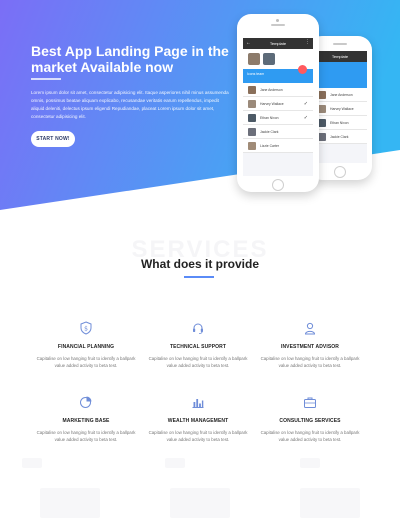 The height and width of the screenshot is (520, 400). What do you see at coordinates (86, 402) in the screenshot?
I see `pie-chart-icon` at bounding box center [86, 402].